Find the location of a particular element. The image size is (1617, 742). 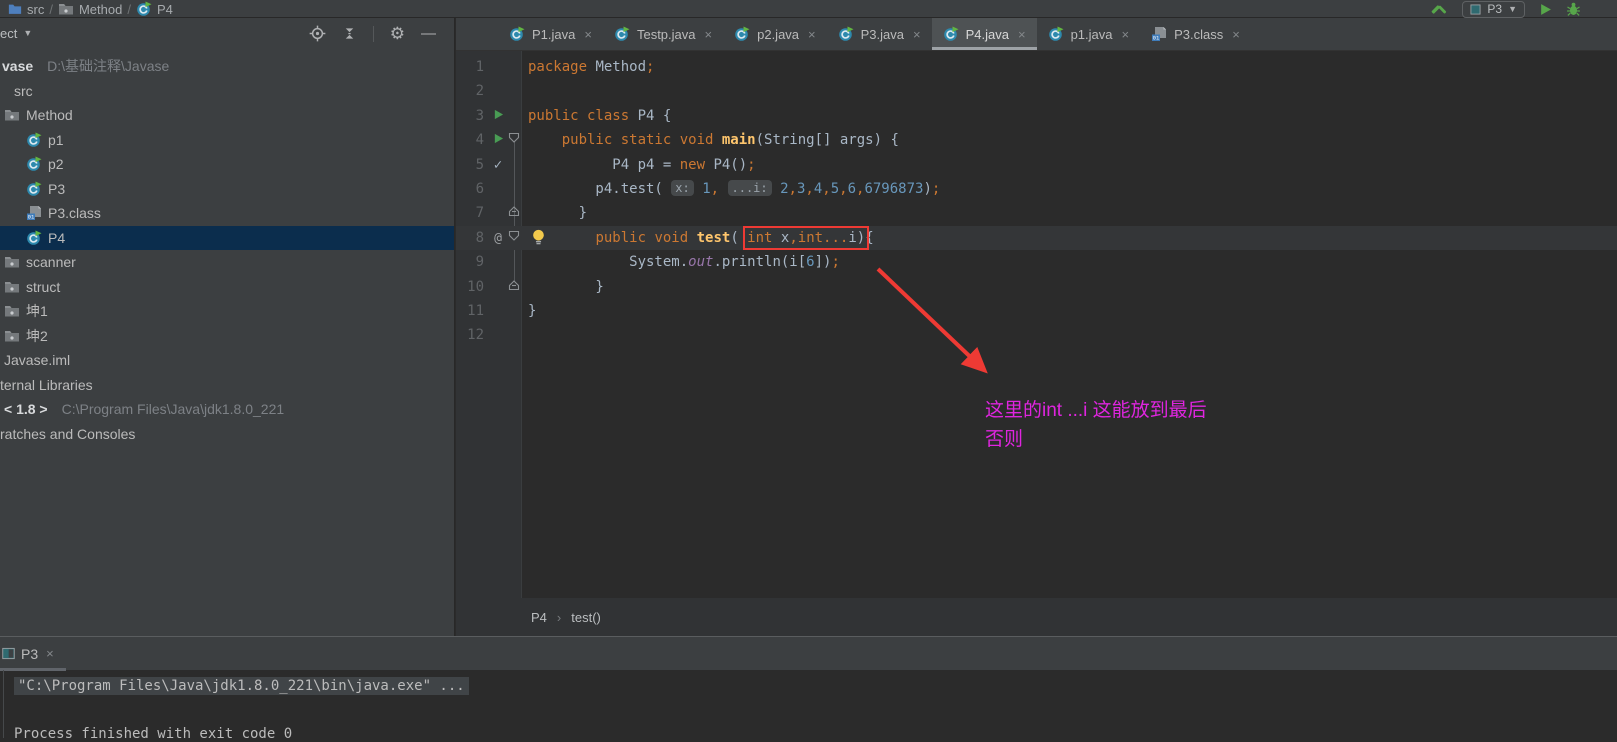

nav-breadcrumb-P4: P4 is located at coordinates (154, 9).